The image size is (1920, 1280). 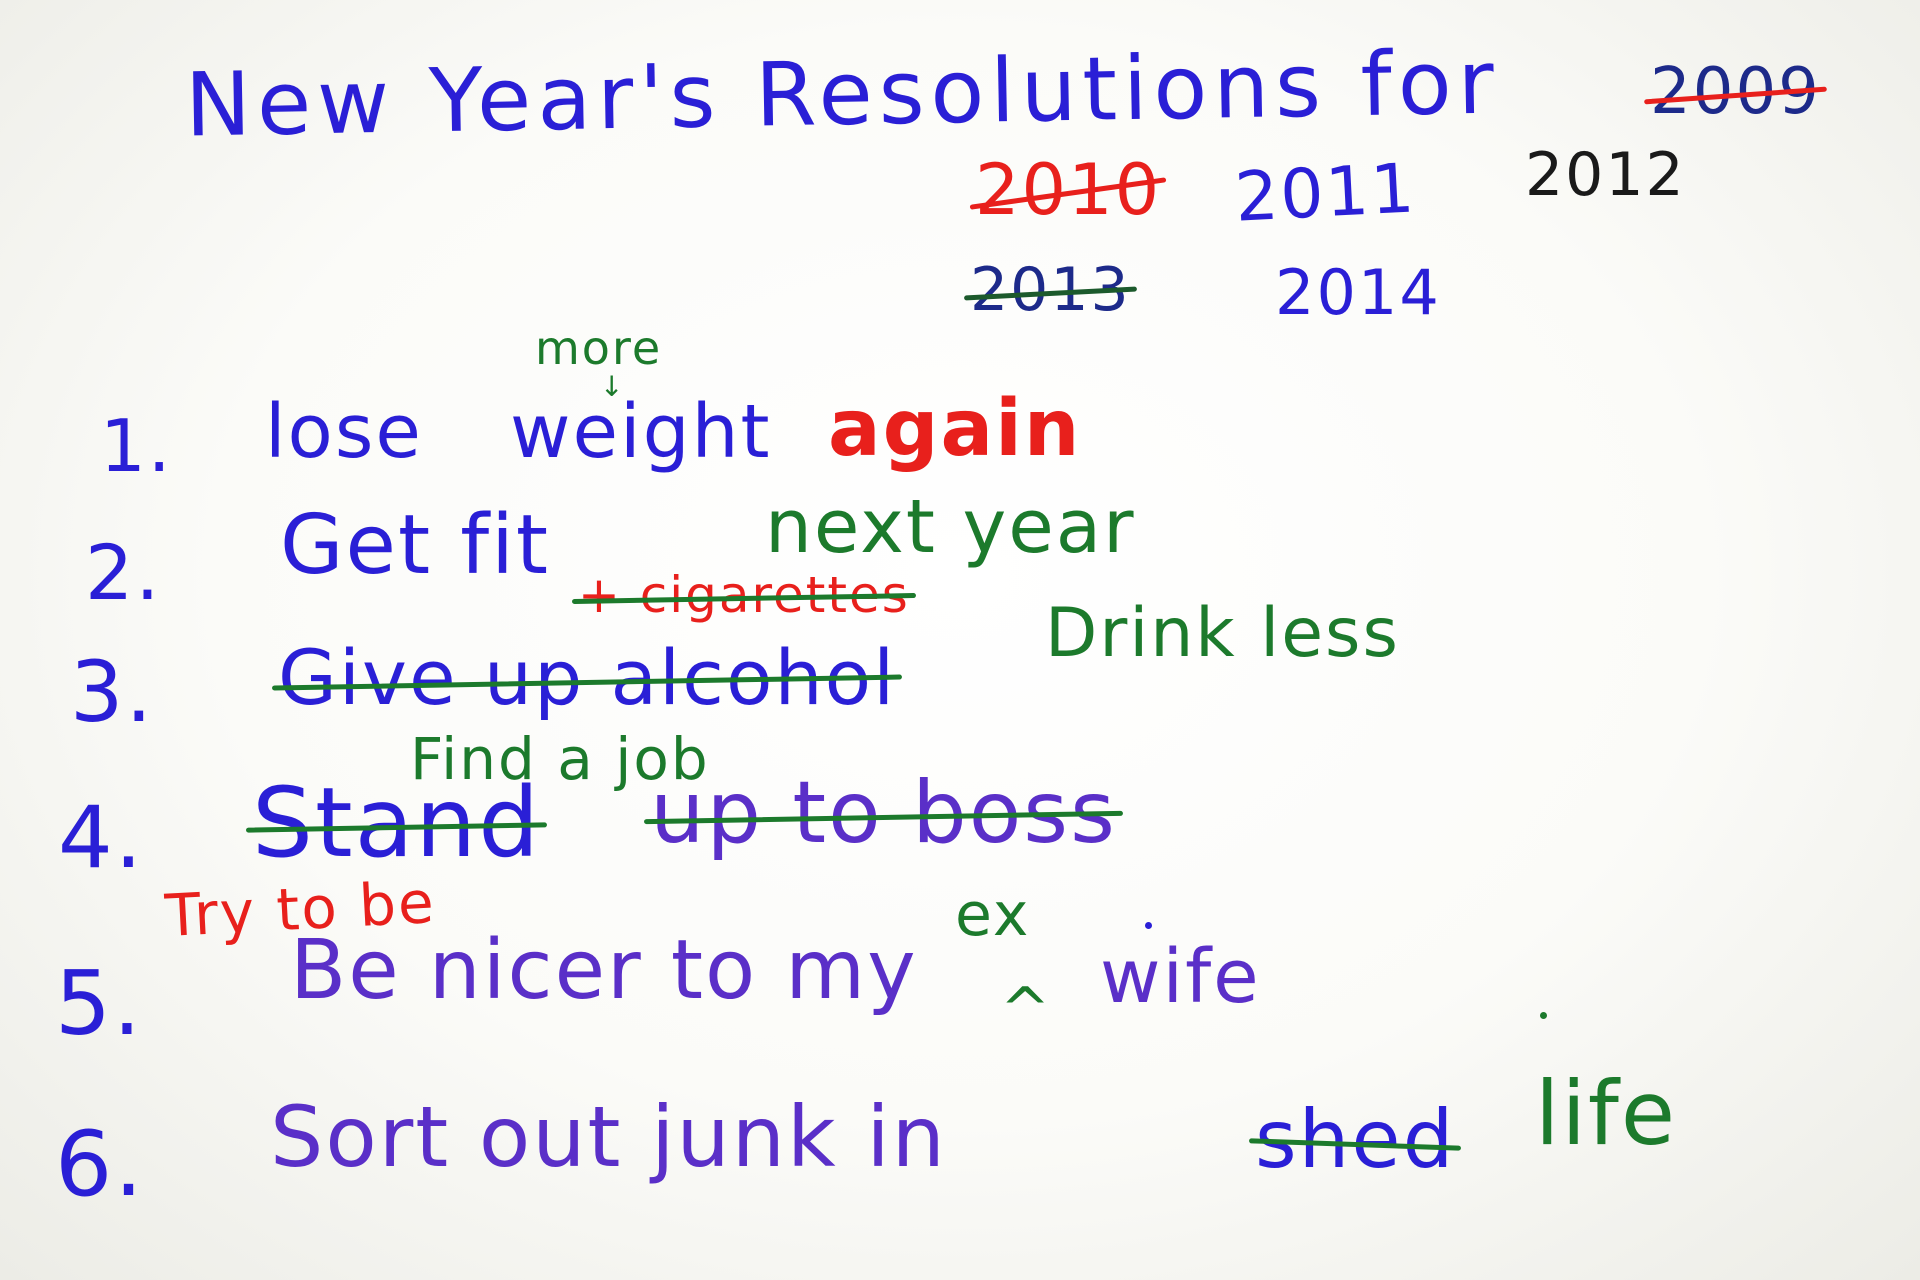 What do you see at coordinates (955, 429) in the screenshot?
I see `item-1-addition: again` at bounding box center [955, 429].